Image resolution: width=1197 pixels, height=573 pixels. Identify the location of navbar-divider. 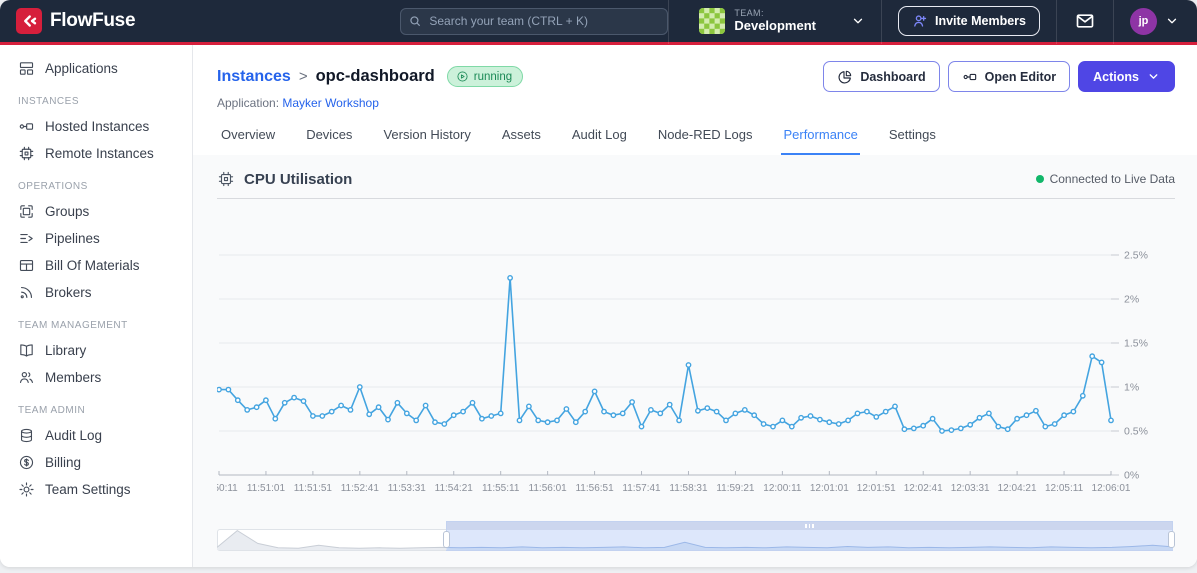
(881, 22).